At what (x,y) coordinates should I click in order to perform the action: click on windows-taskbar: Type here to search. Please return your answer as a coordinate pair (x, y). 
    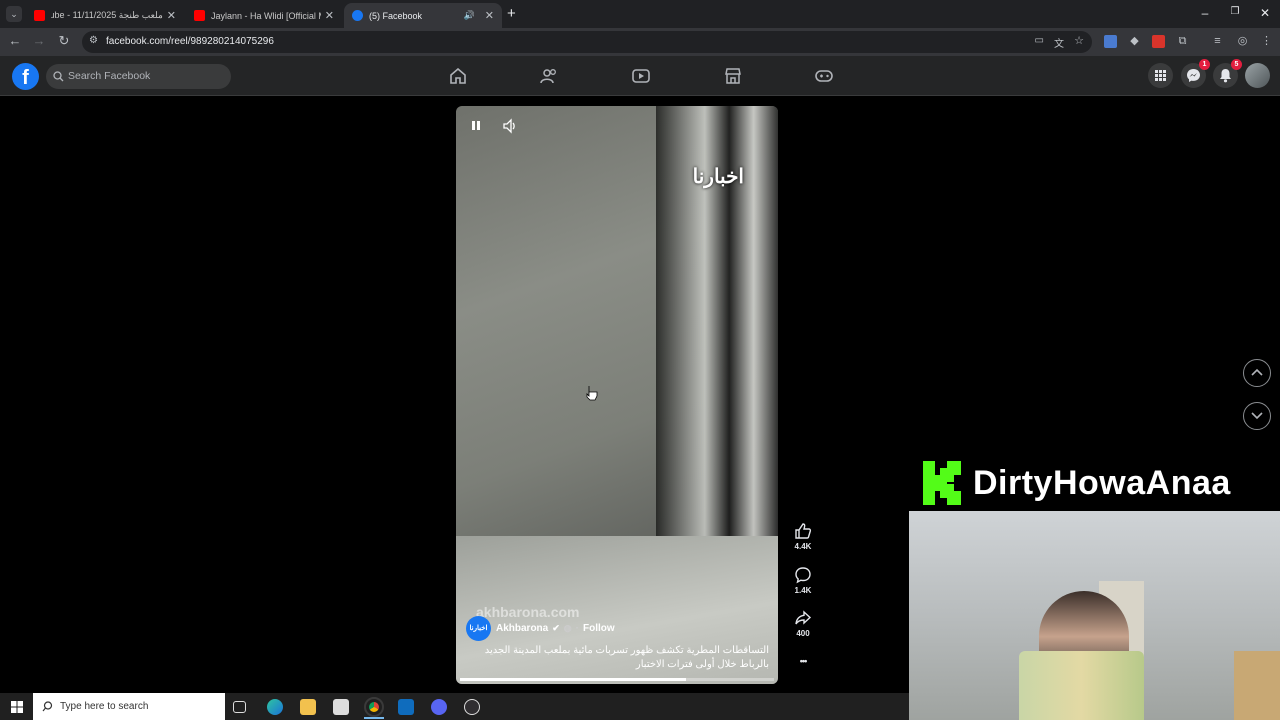
    Looking at the image, I should click on (454, 706).